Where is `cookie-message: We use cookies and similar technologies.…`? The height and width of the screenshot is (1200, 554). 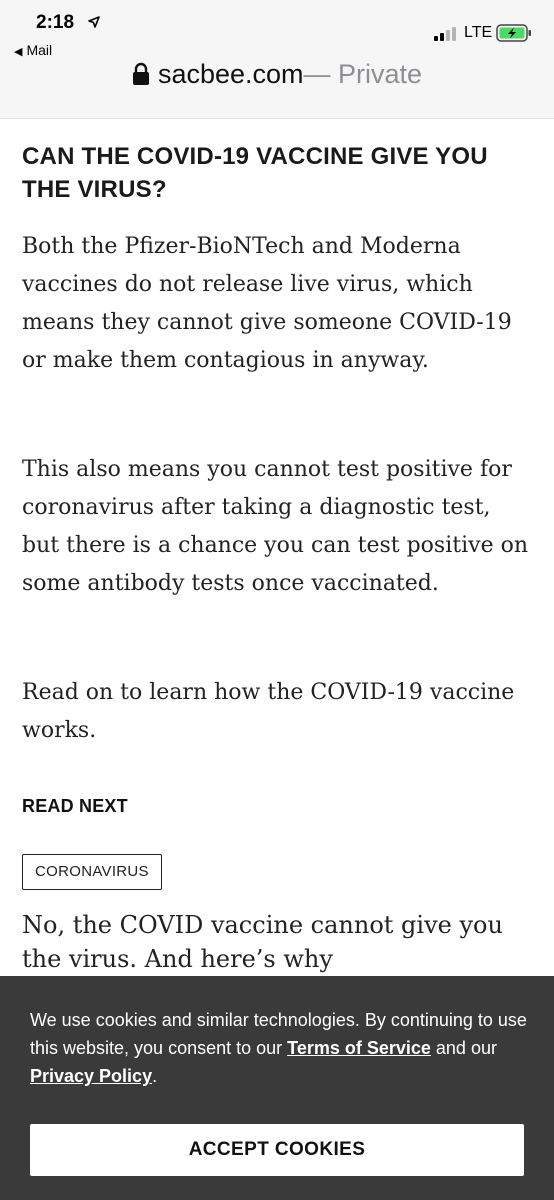 cookie-message: We use cookies and similar technologies.… is located at coordinates (280, 1048).